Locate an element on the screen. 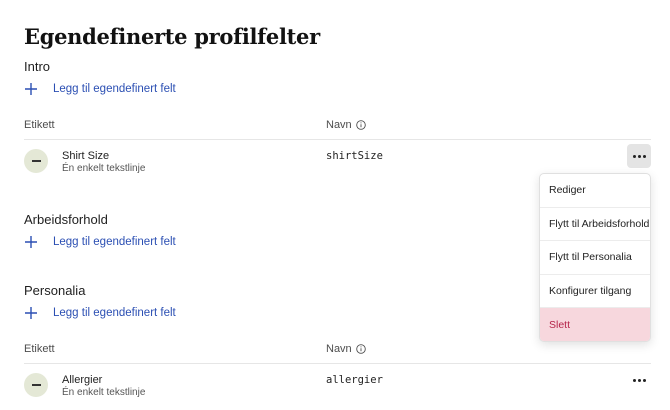  add-custom-field-button-personalia: Legg til egendefinert felt is located at coordinates (100, 313).